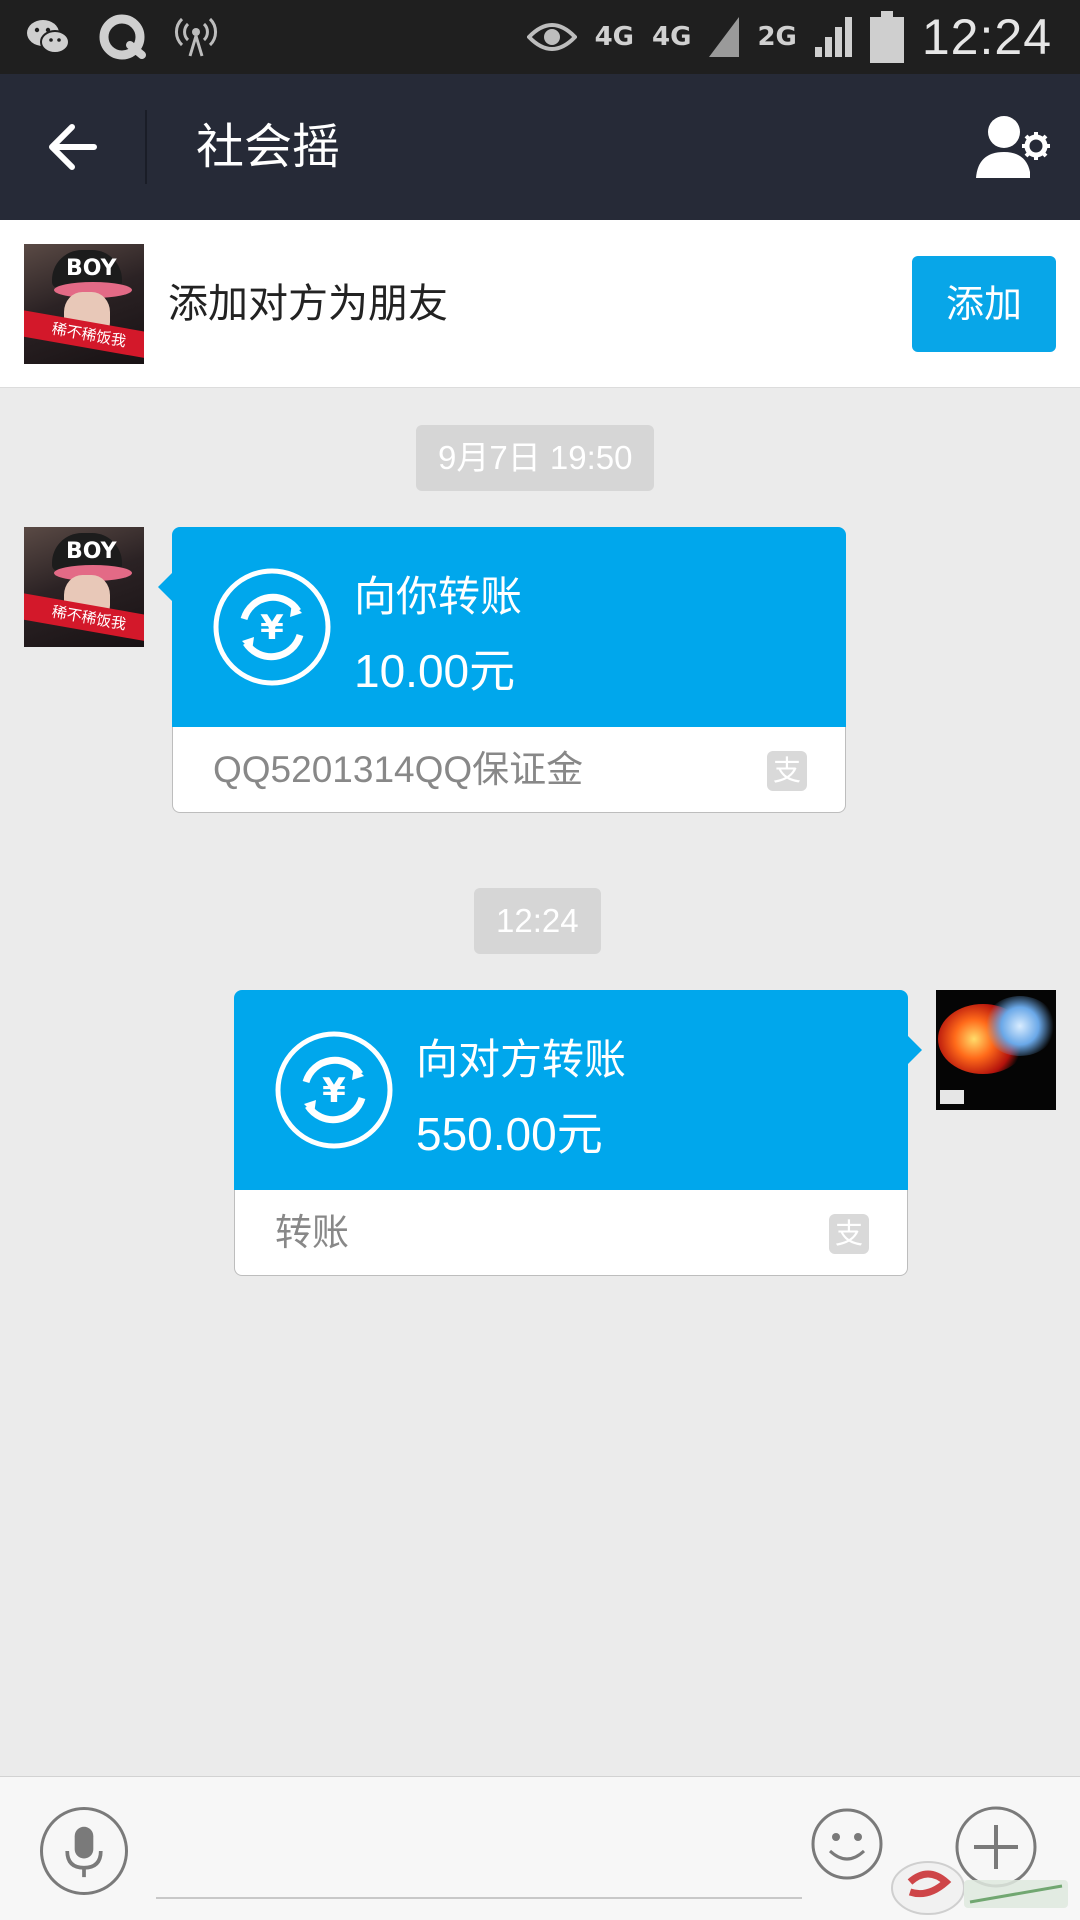  What do you see at coordinates (435, 671) in the screenshot?
I see `transfer-amount: 10.00元` at bounding box center [435, 671].